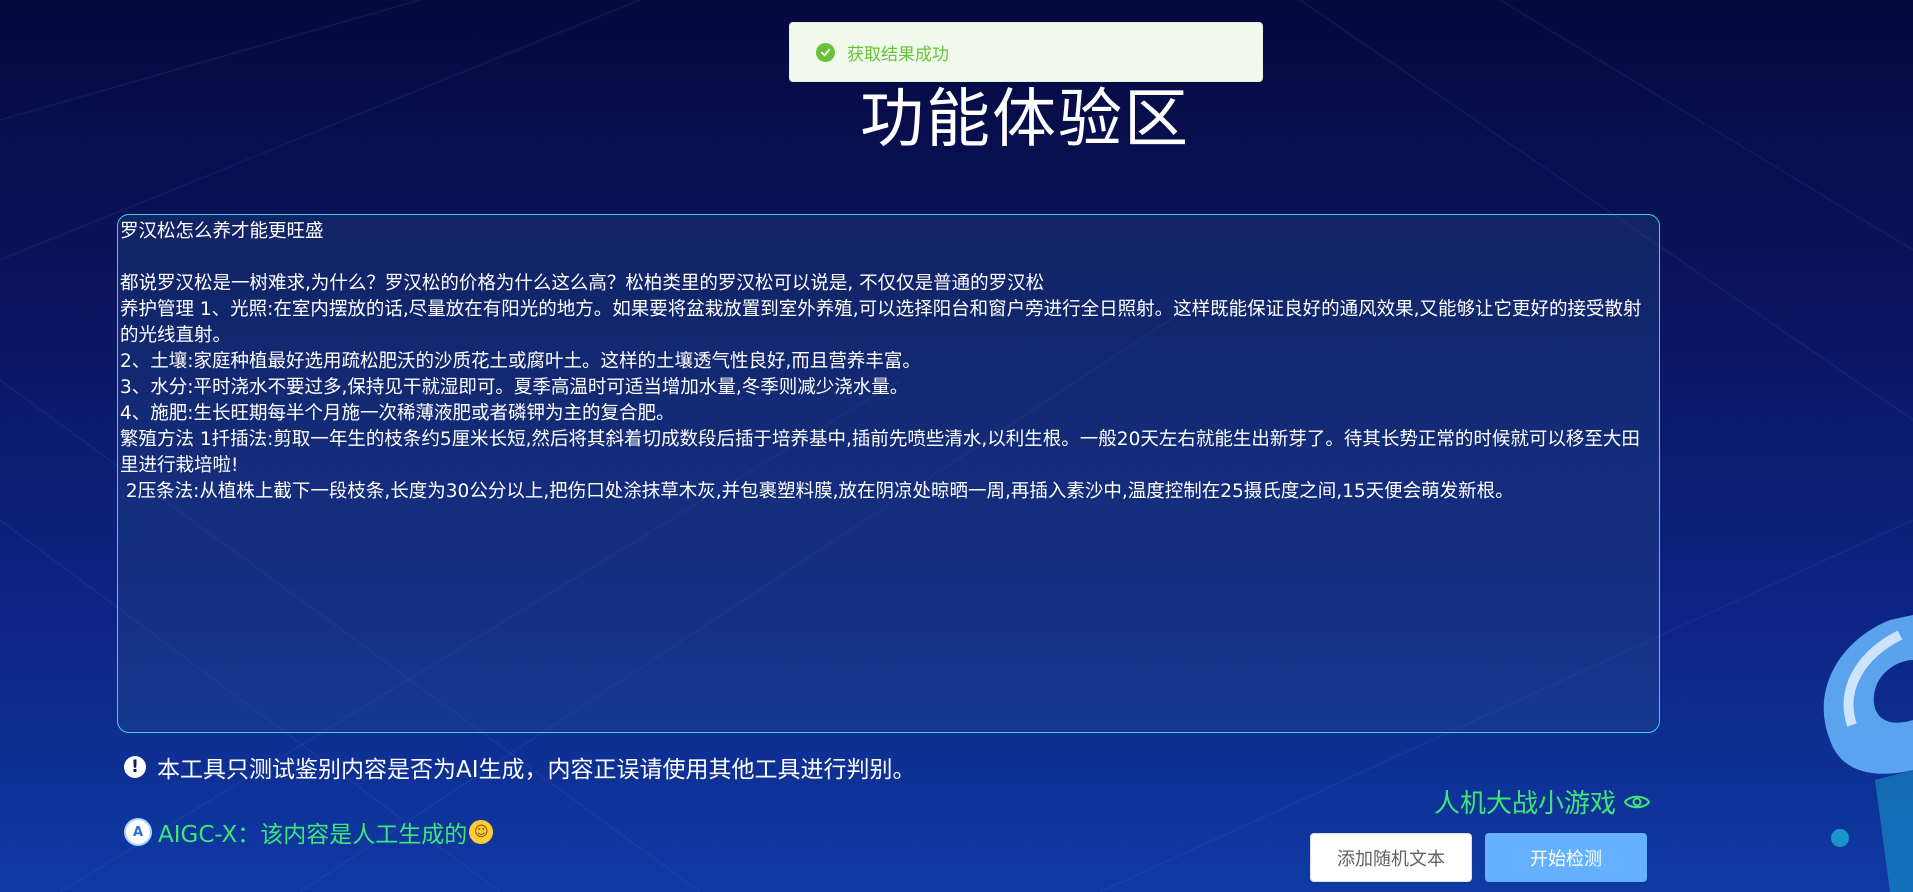 This screenshot has width=1913, height=892. What do you see at coordinates (135, 767) in the screenshot?
I see `exclamation-circle-icon: !` at bounding box center [135, 767].